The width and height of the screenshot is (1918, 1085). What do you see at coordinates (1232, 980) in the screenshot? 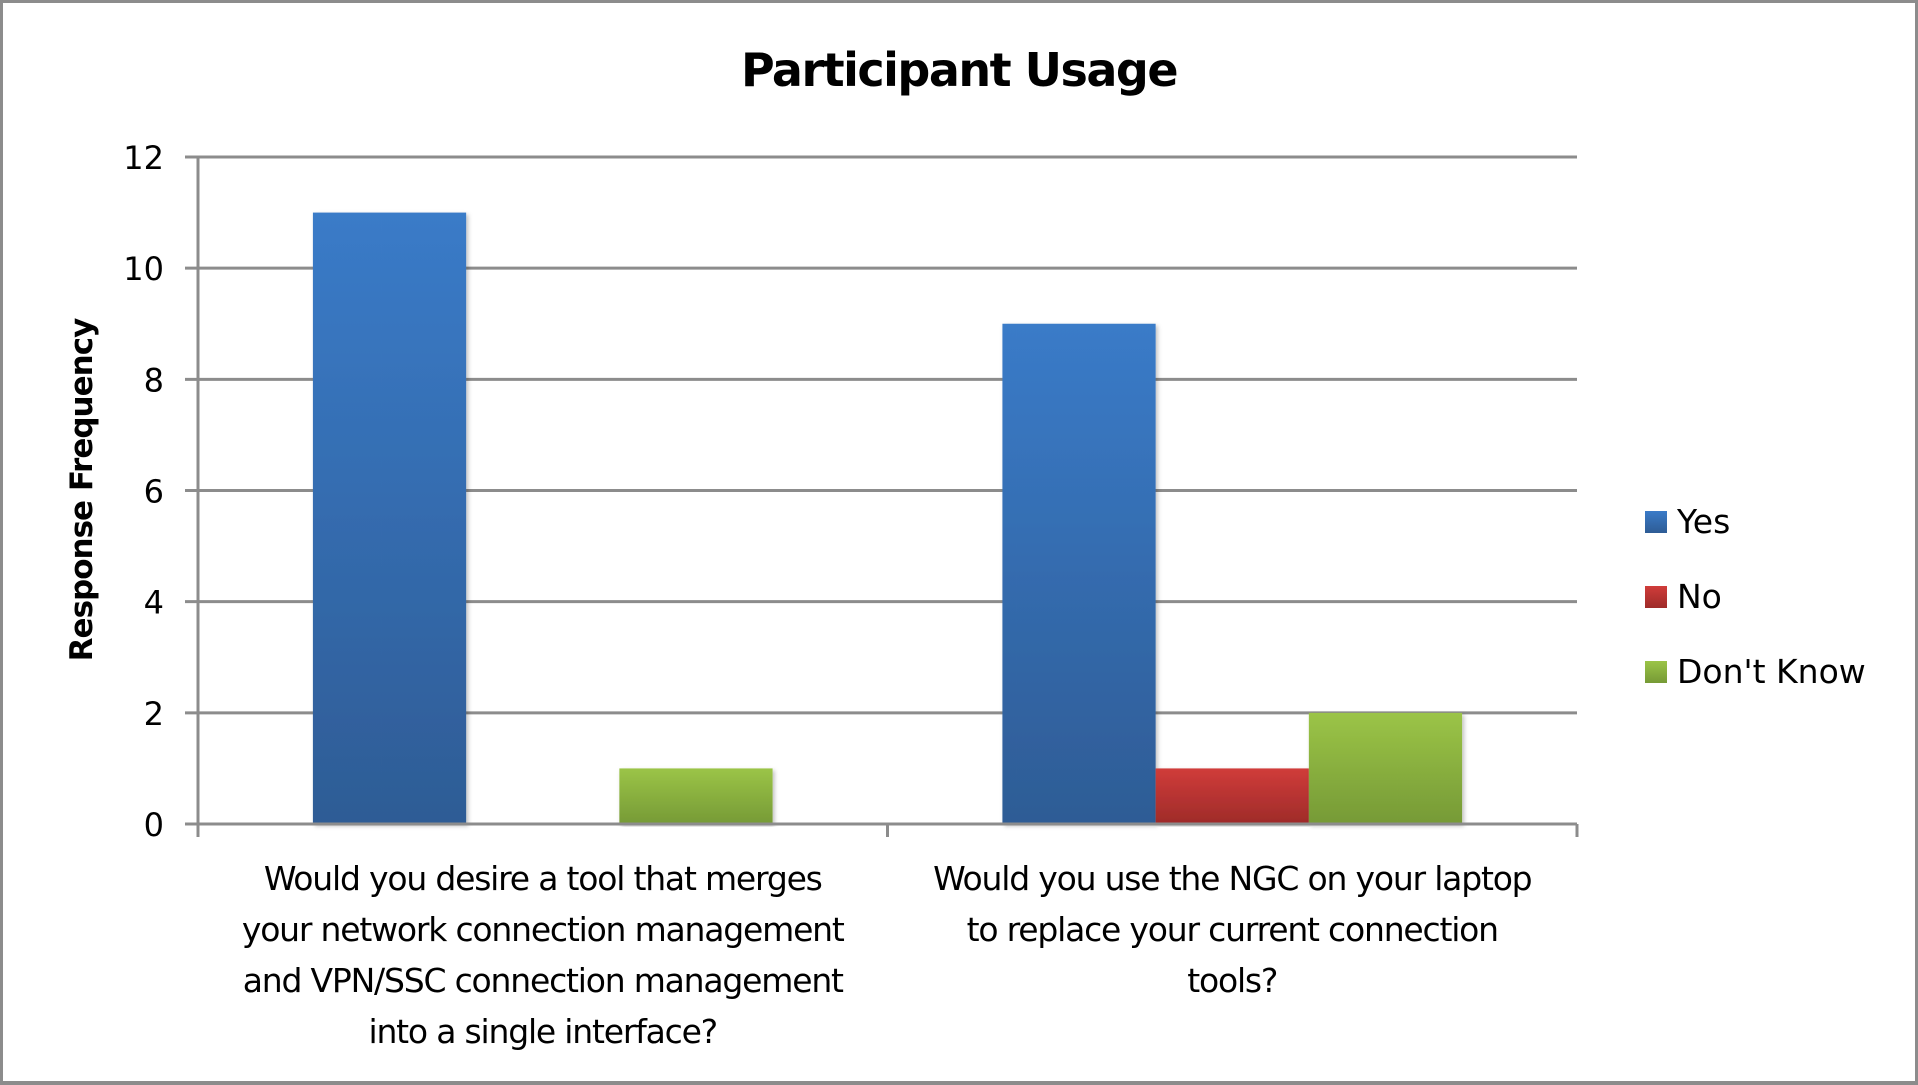
I see `category-label-line: tools?` at bounding box center [1232, 980].